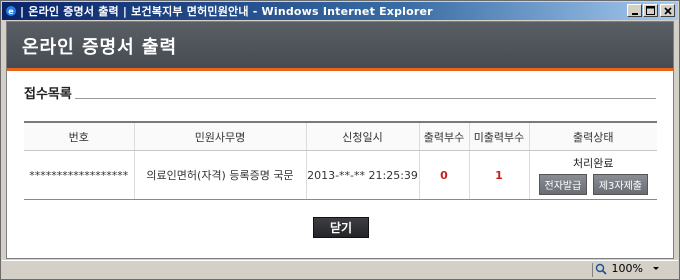  I want to click on cell-status: 처리완료 전자발급 제3자제출, so click(592, 175).